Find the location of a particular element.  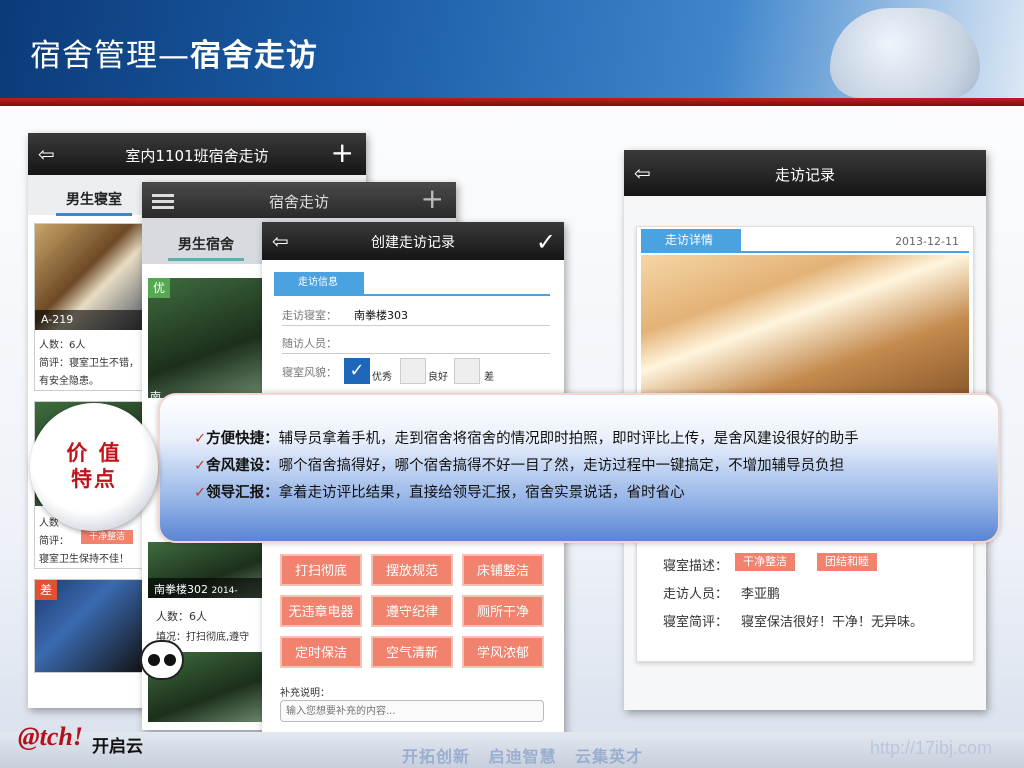

slide-title: 宿舍管理—宿舍走访 is located at coordinates (174, 52).